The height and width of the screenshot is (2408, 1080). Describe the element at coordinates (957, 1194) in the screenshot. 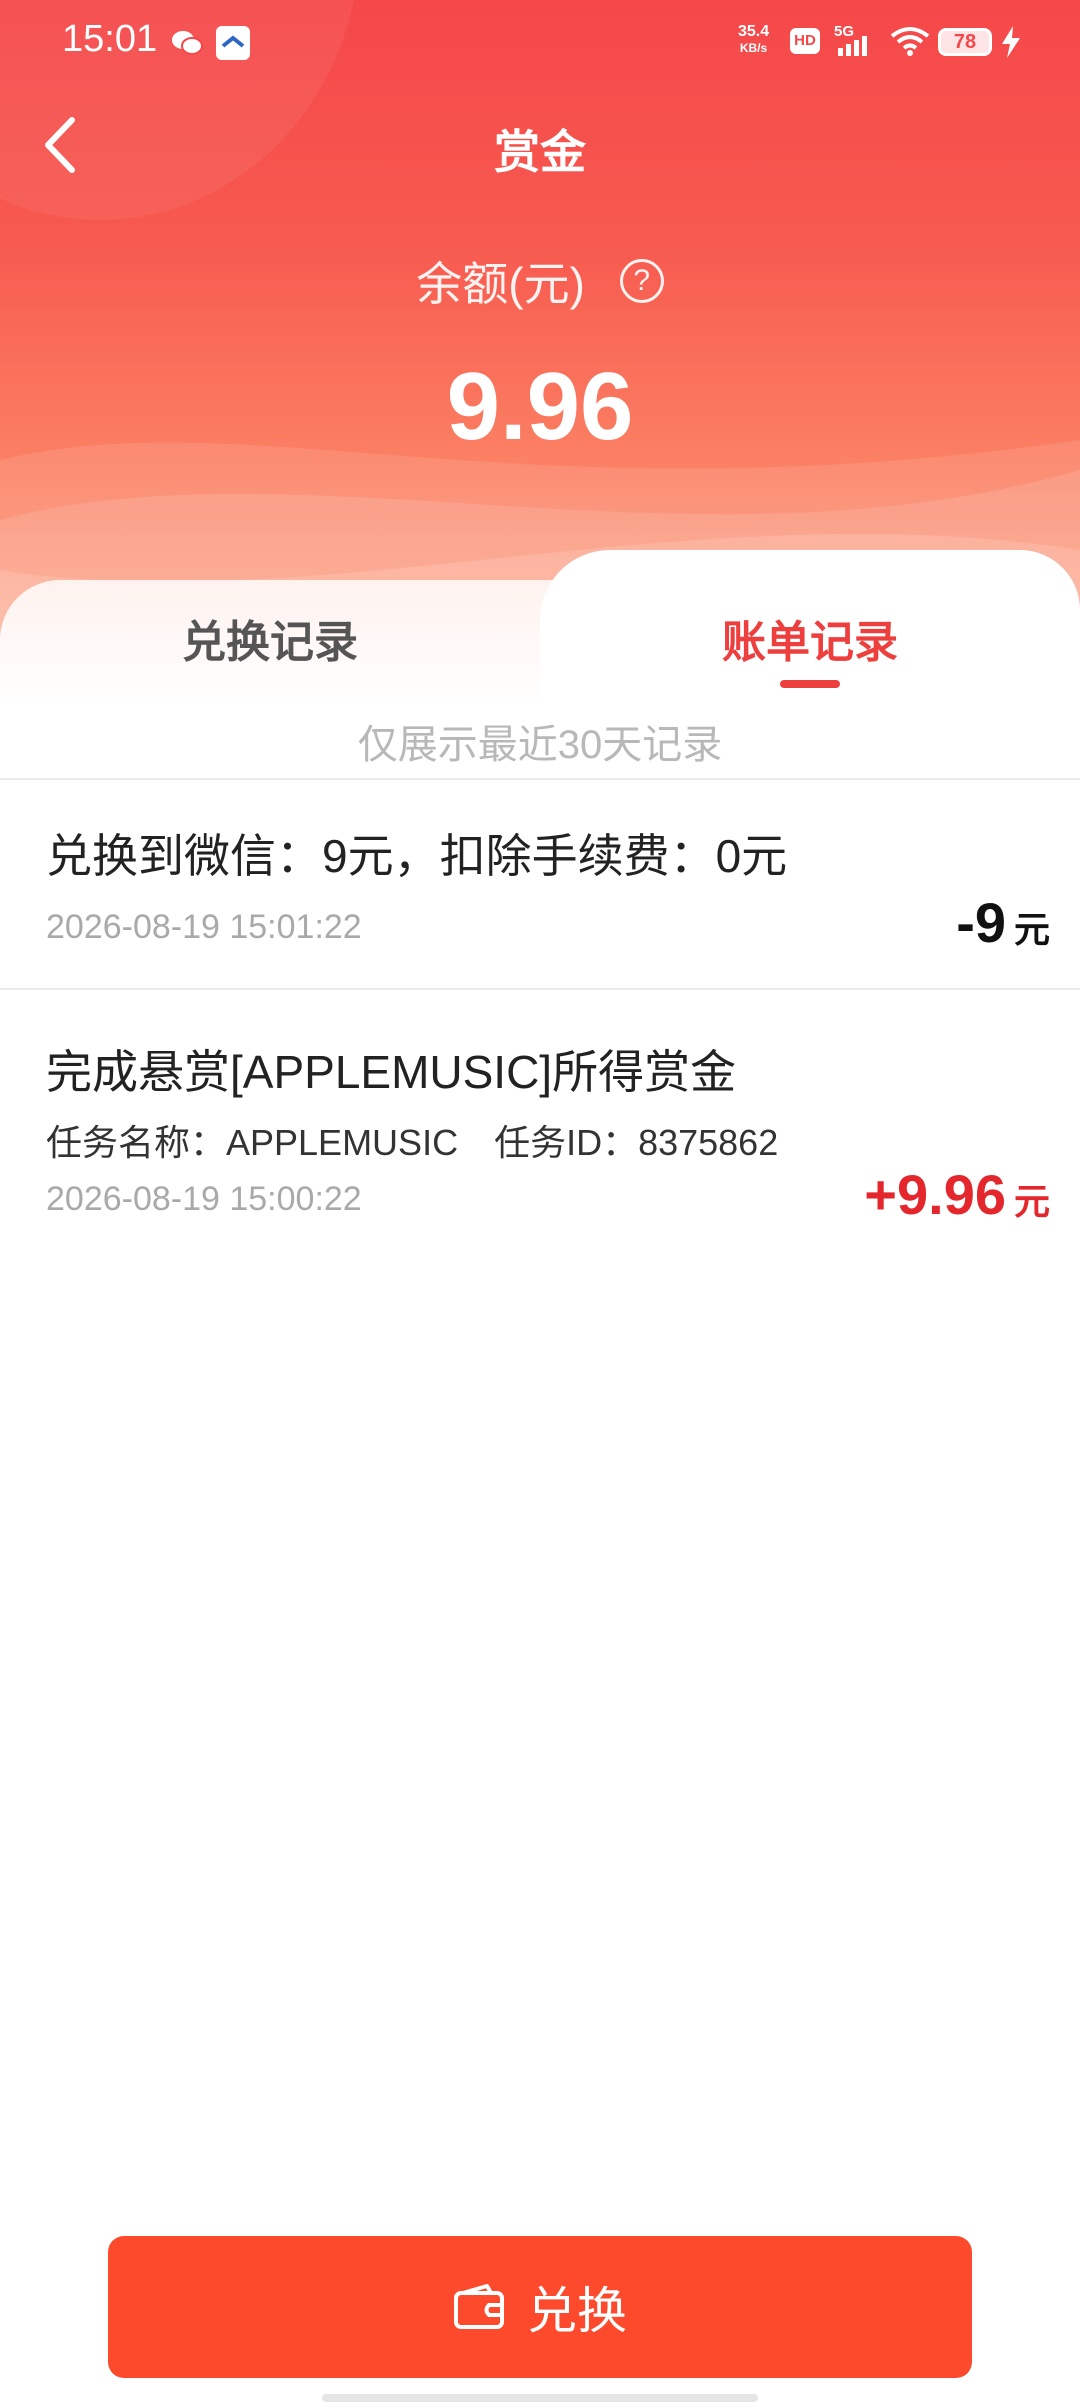

I see `record-amount: +9.96 元` at that location.